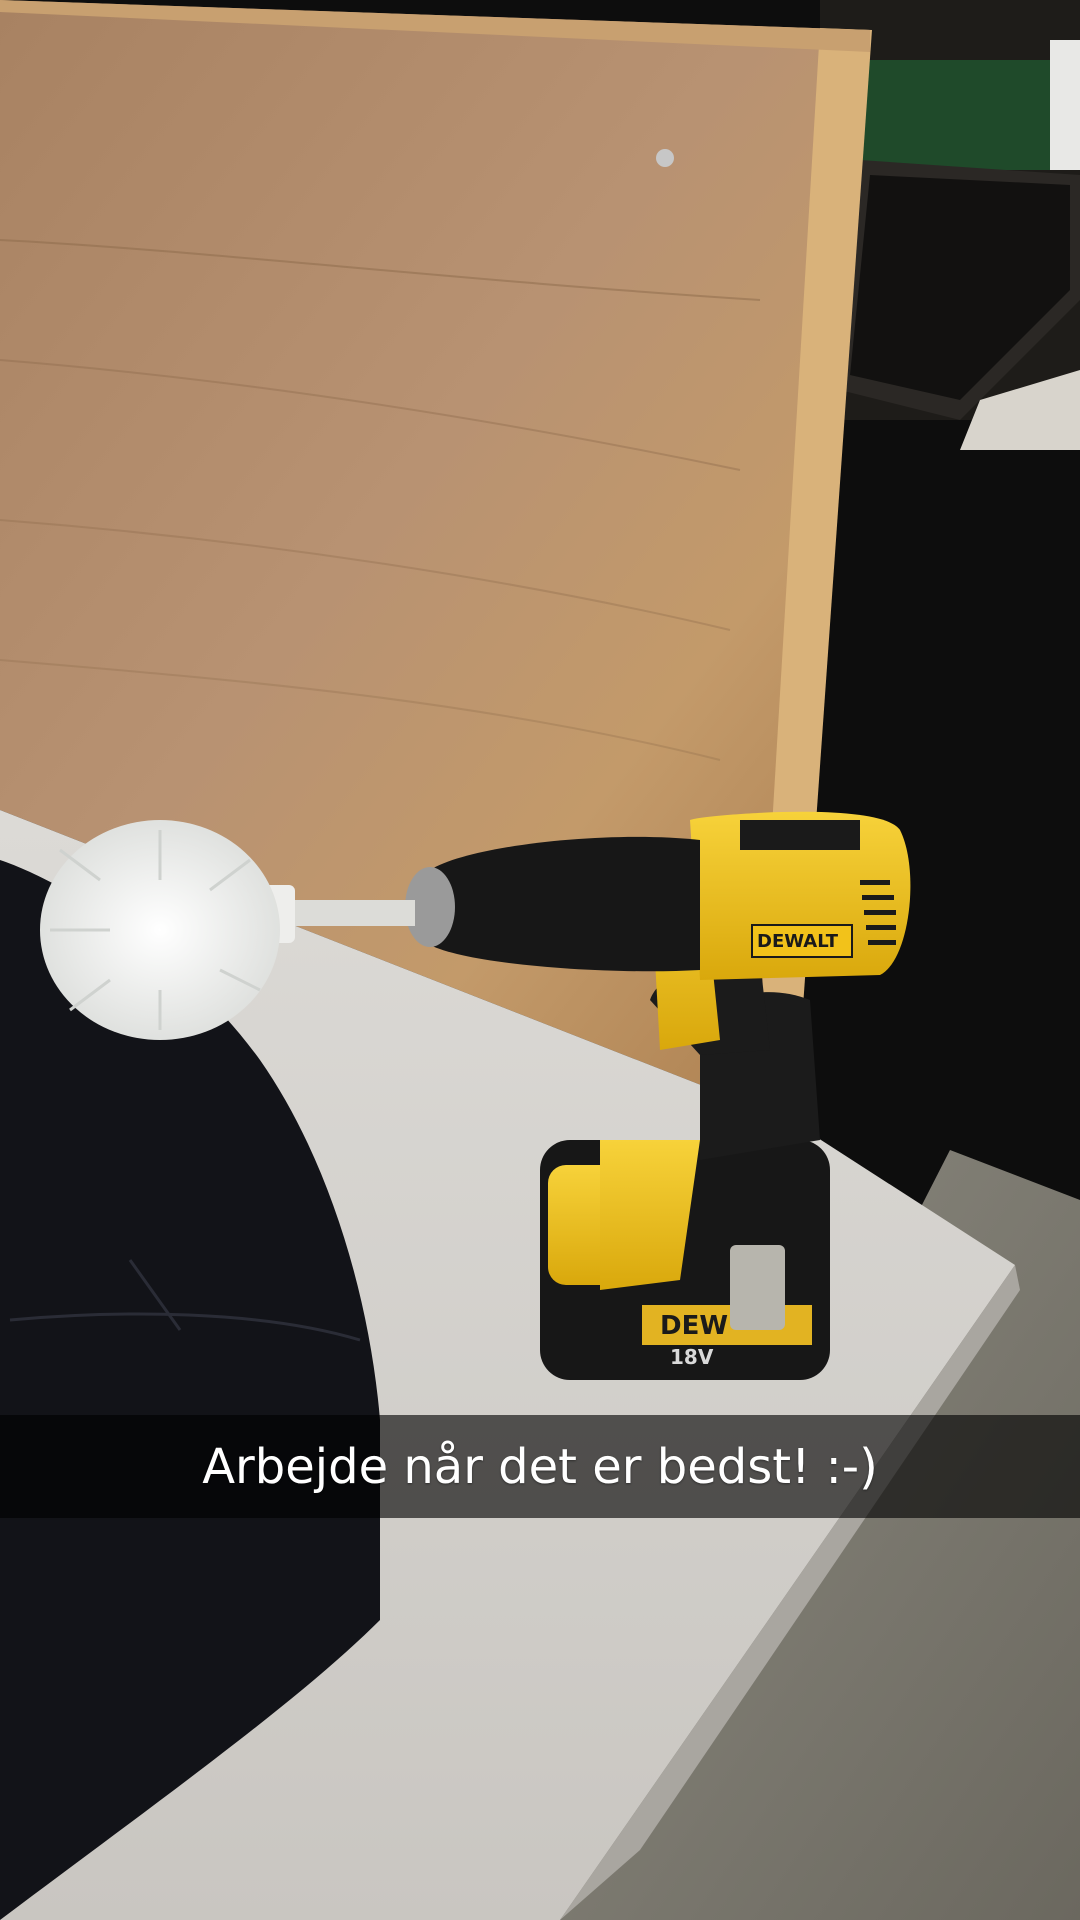 This screenshot has width=1080, height=1920. What do you see at coordinates (694, 1326) in the screenshot?
I see `svg-text: DEW` at bounding box center [694, 1326].